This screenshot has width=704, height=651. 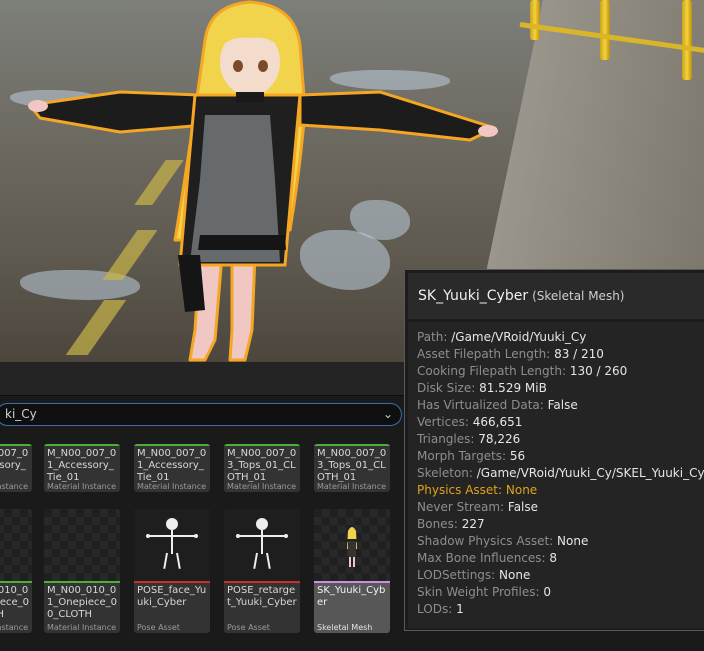 I want to click on tooltip-asset-kind: (Skeletal Mesh), so click(x=578, y=296).